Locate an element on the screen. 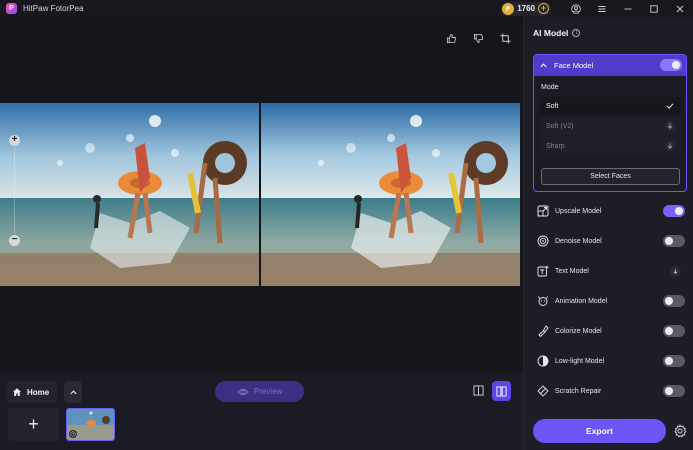  close-icon is located at coordinates (680, 8).